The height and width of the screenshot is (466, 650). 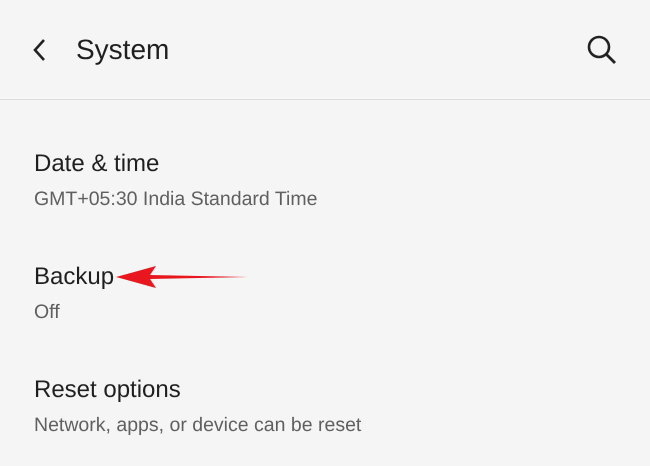 I want to click on setting-title: Backup, so click(x=74, y=277).